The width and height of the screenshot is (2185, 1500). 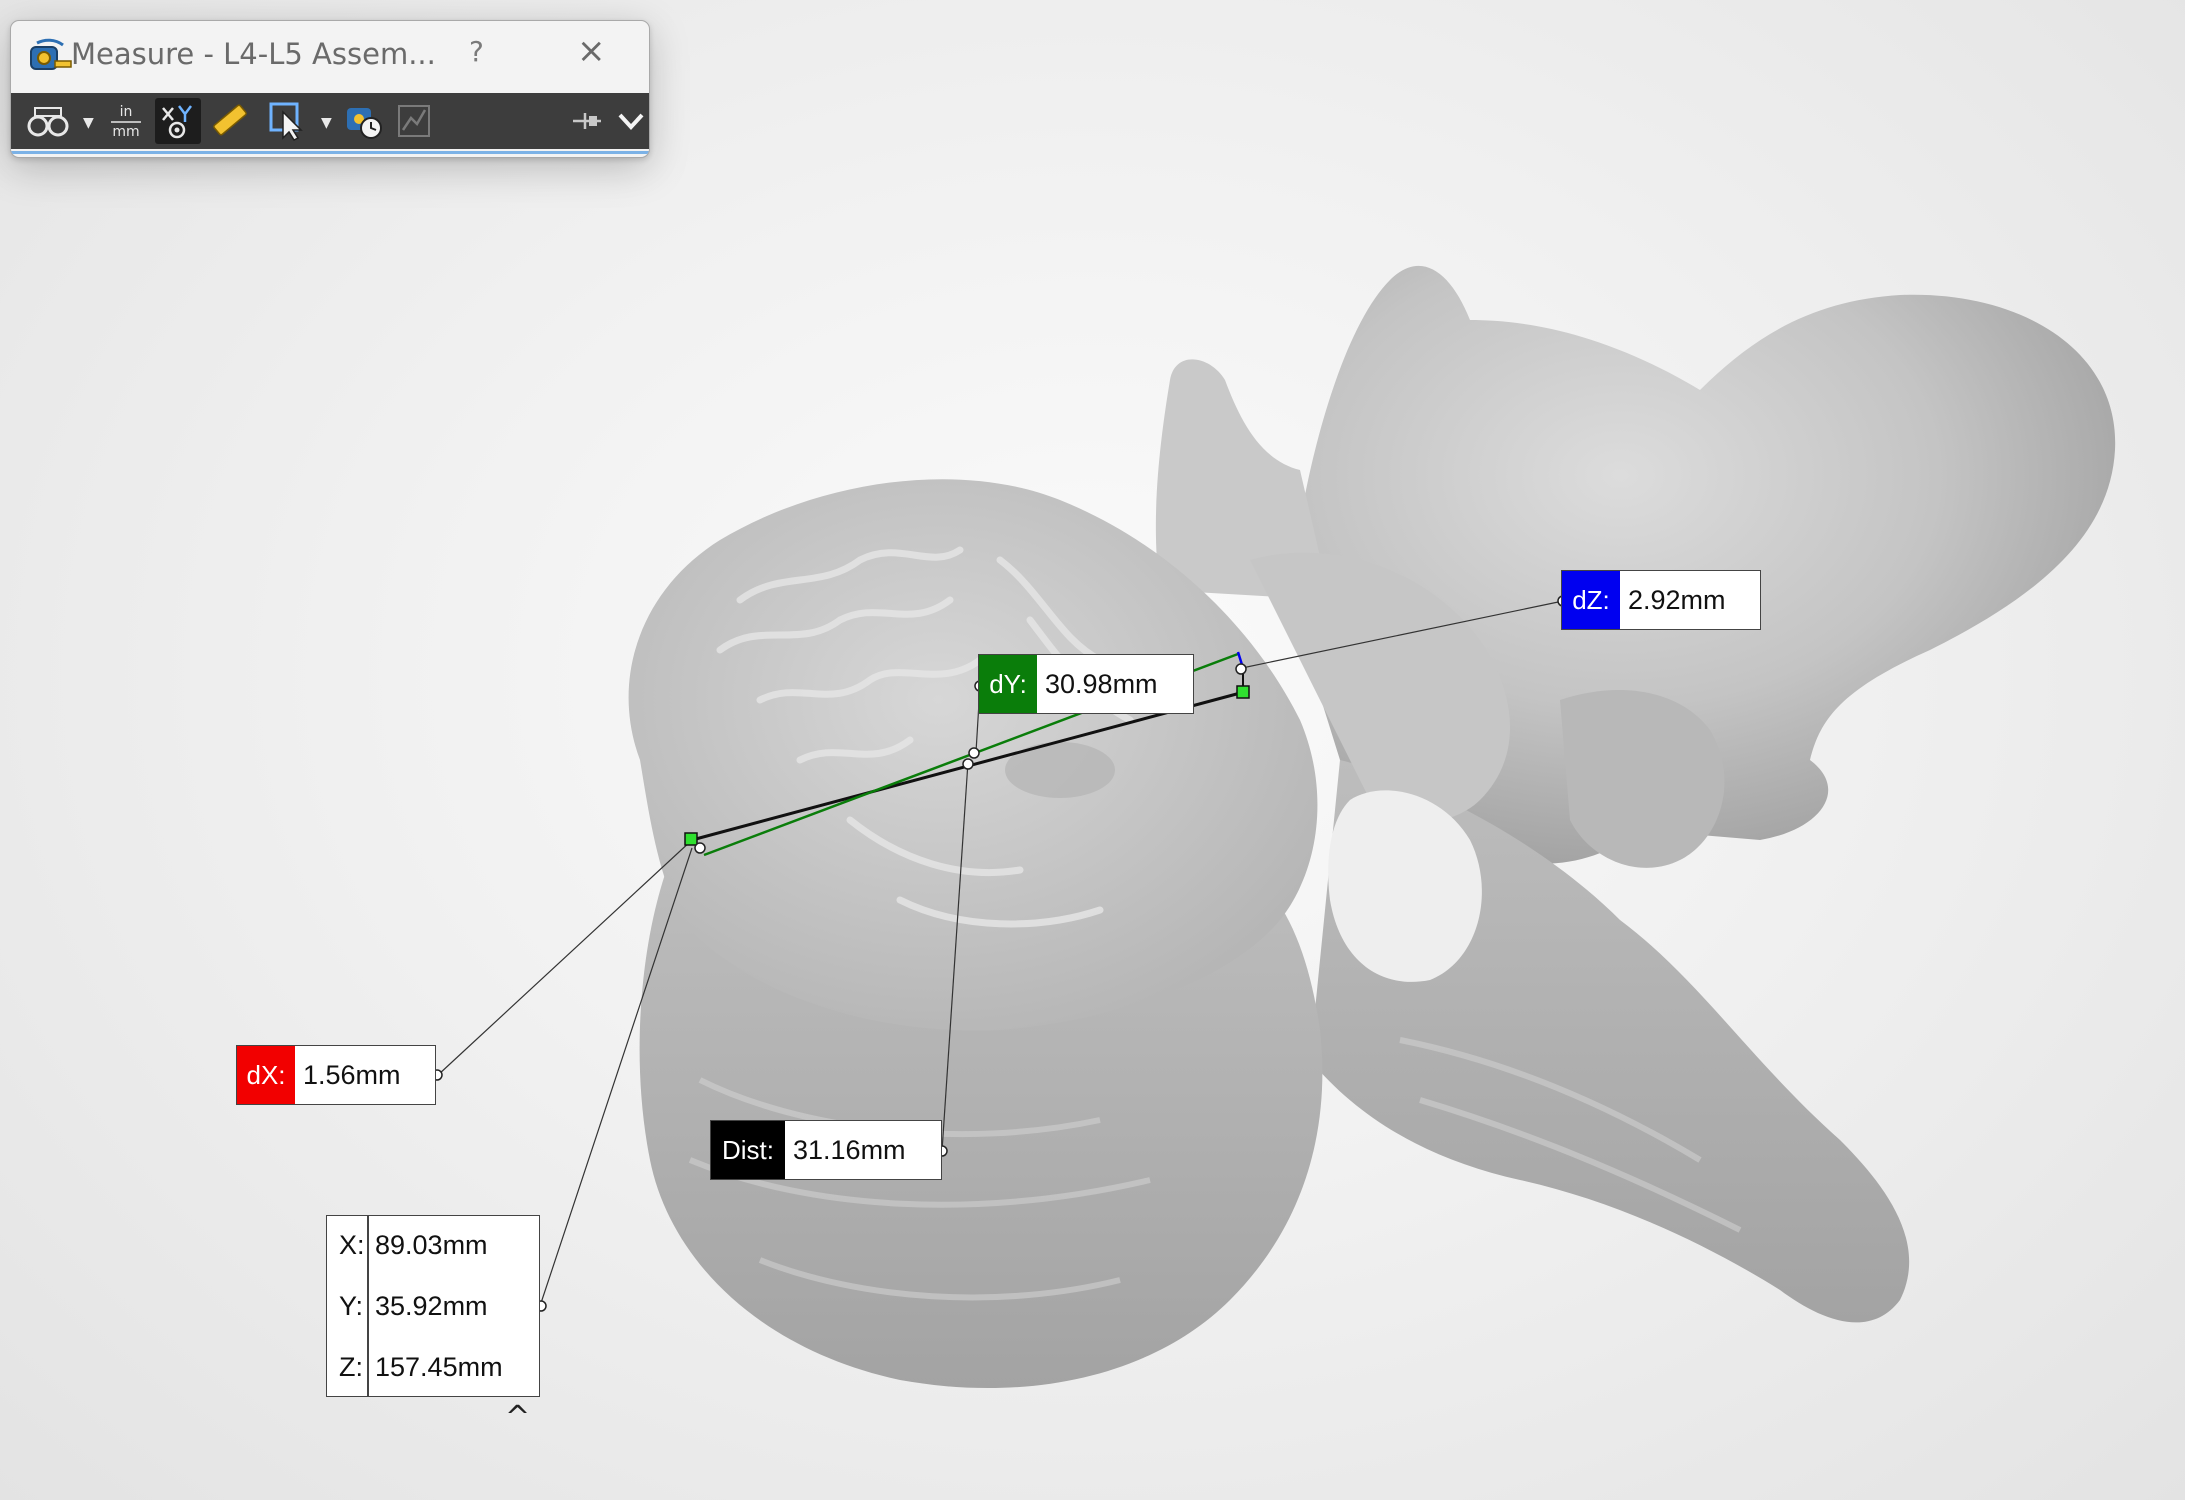 I want to click on measure-point-start, so click(x=691, y=839).